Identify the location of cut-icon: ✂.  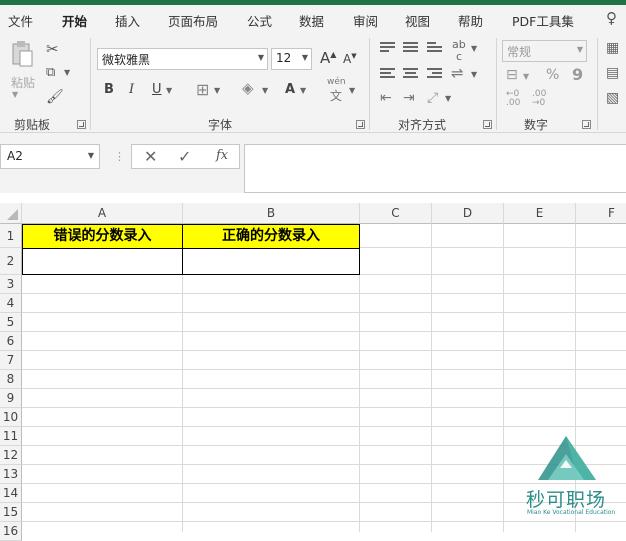
(52, 49).